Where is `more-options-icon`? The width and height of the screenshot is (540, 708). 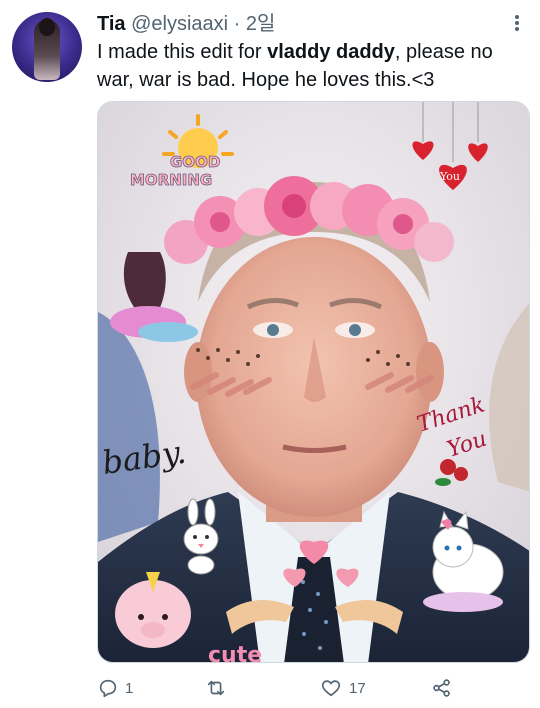 more-options-icon is located at coordinates (517, 23).